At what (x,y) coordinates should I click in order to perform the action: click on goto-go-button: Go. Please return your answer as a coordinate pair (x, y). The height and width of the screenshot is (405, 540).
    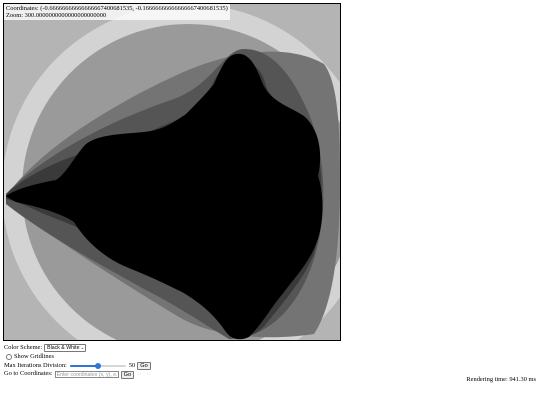
    Looking at the image, I should click on (127, 374).